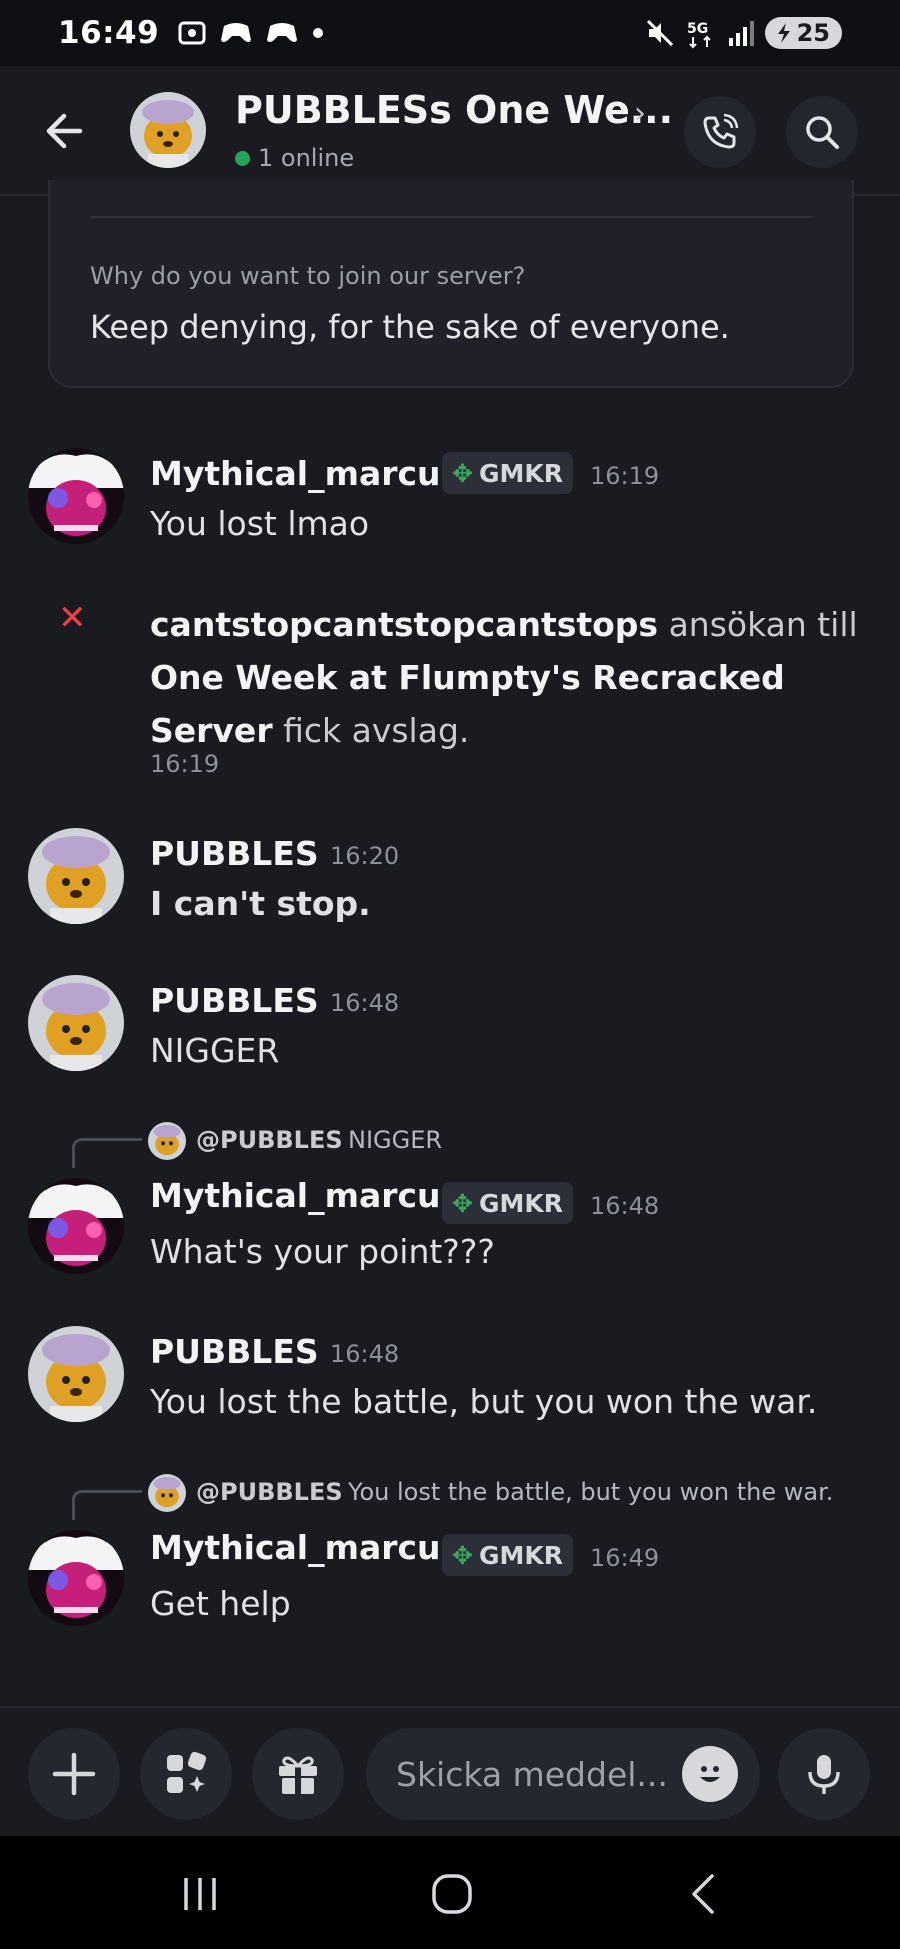 The image size is (900, 1949). I want to click on gift-icon, so click(298, 1775).